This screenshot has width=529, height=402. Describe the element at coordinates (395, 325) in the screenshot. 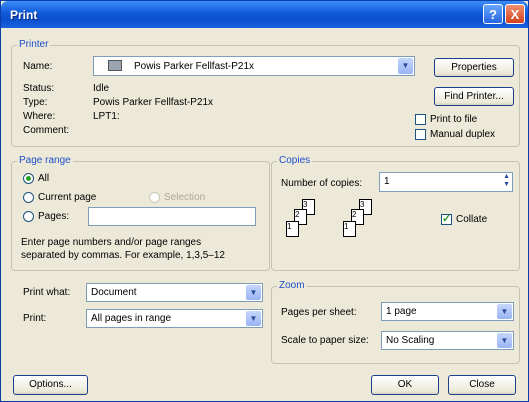

I see `zoom-group` at that location.